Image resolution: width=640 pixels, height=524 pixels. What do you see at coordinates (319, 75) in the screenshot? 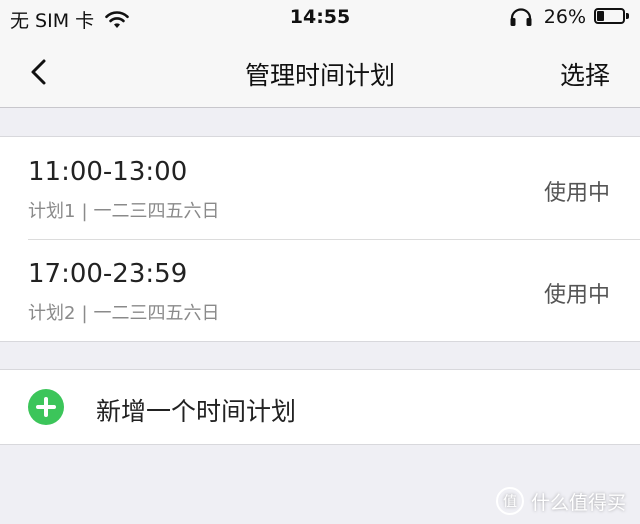
I see `page-title: 管理时间计划` at bounding box center [319, 75].